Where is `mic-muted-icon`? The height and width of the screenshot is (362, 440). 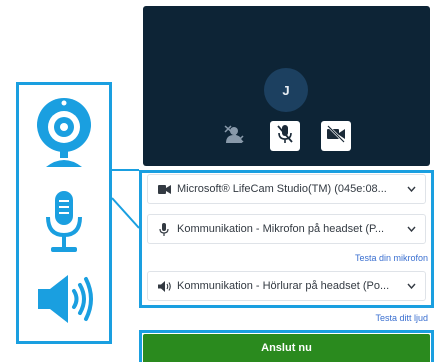
mic-muted-icon is located at coordinates (285, 136).